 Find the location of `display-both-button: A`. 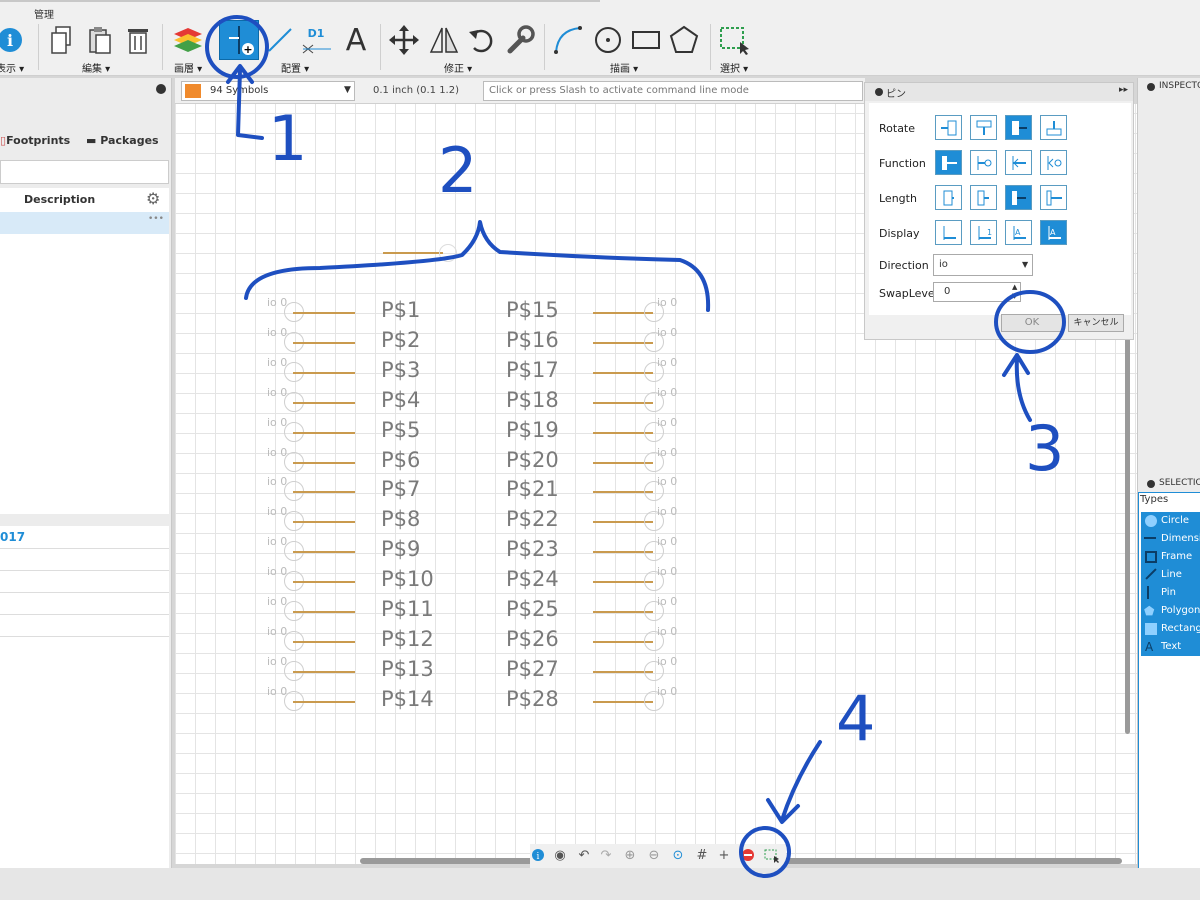

display-both-button: A is located at coordinates (1053, 232).